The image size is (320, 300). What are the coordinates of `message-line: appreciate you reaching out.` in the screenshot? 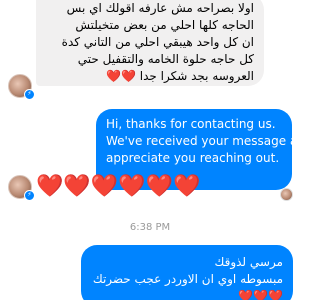 It's located at (193, 158).